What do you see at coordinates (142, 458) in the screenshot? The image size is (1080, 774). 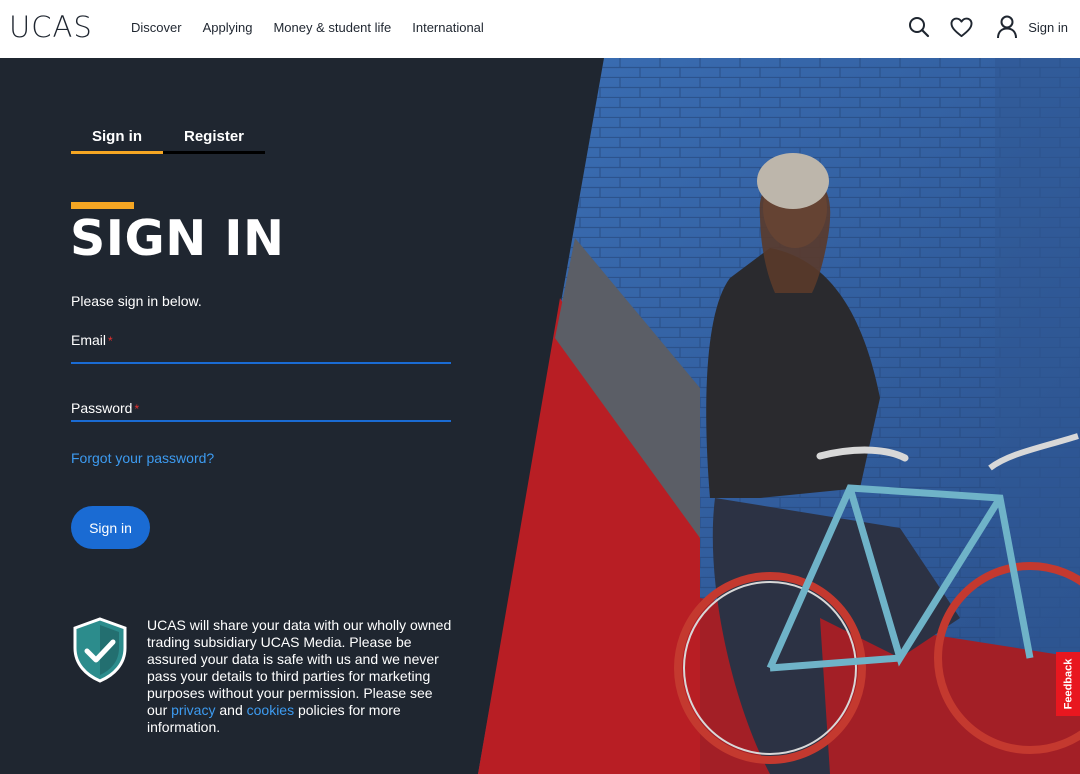 I see `forgot-password-link: Forgot your password?` at bounding box center [142, 458].